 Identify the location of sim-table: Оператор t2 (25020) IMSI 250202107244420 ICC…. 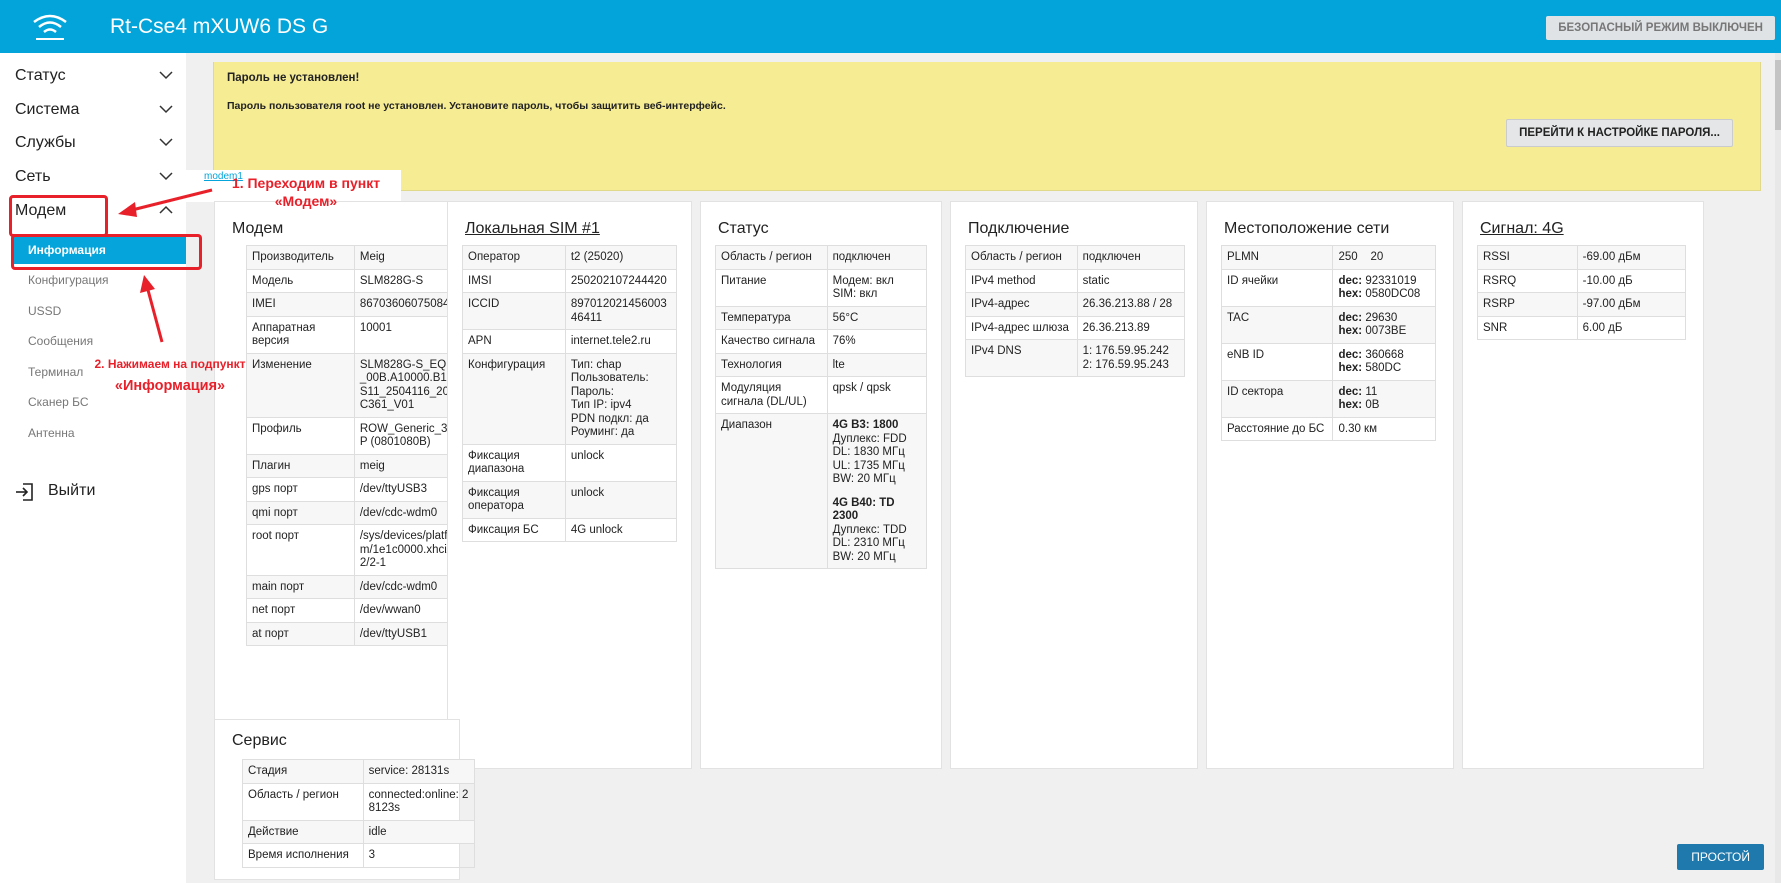
(570, 393).